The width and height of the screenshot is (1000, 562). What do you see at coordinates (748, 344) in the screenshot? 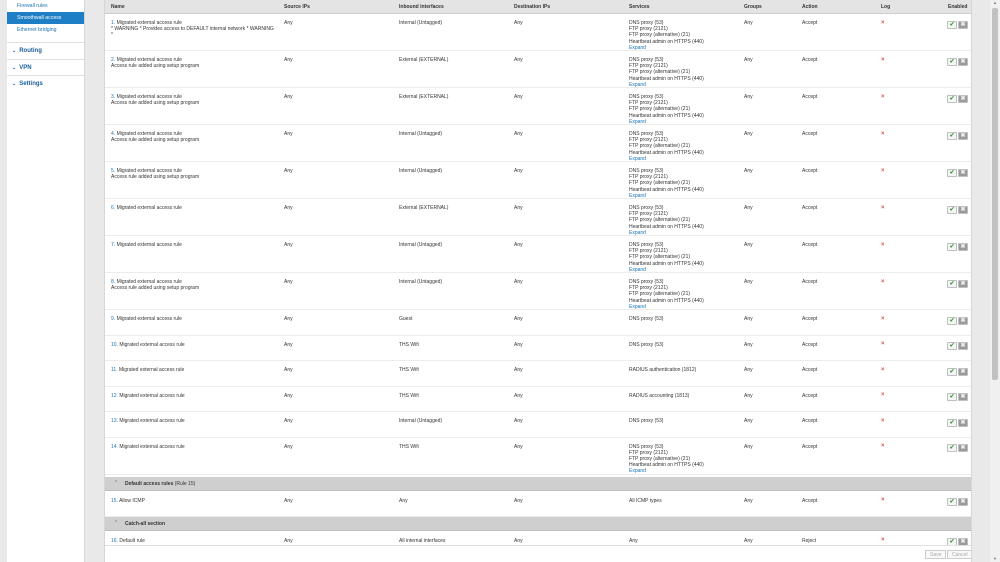
I see `groups: Any` at bounding box center [748, 344].